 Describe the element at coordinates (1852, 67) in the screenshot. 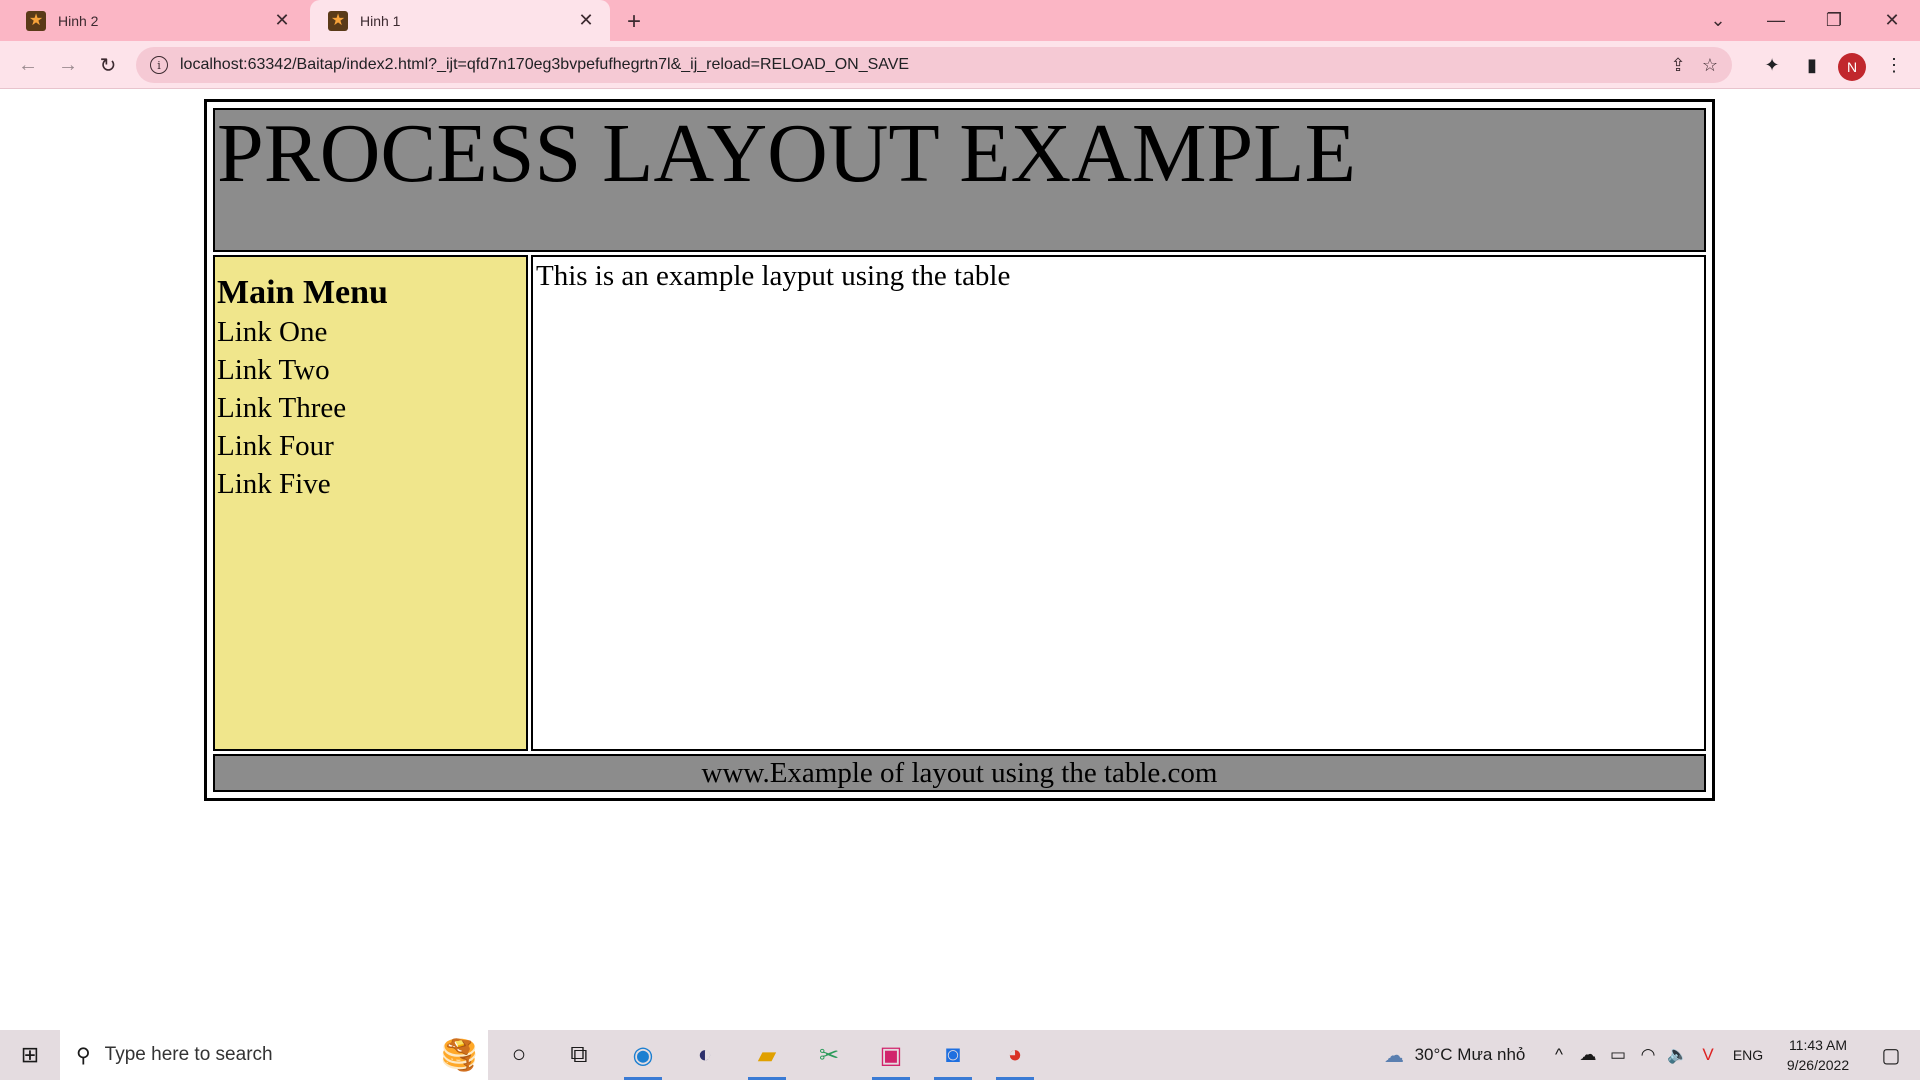

I see `profile-avatar: N` at that location.